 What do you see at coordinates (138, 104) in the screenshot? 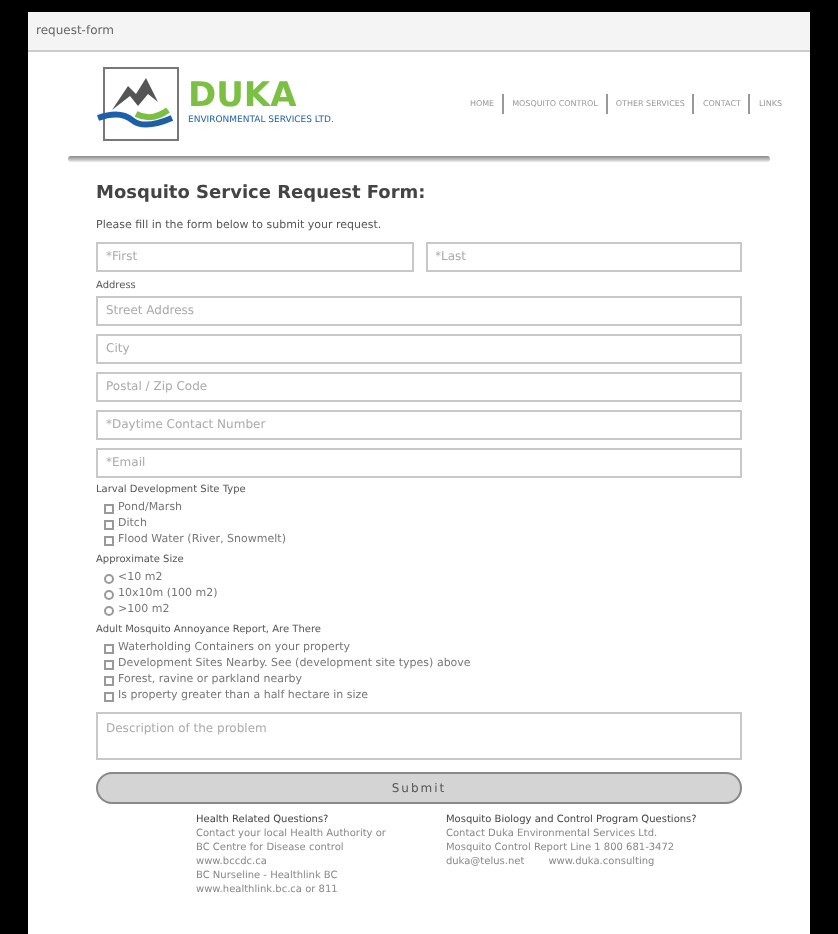
I see `mountain-river-logo-icon` at bounding box center [138, 104].